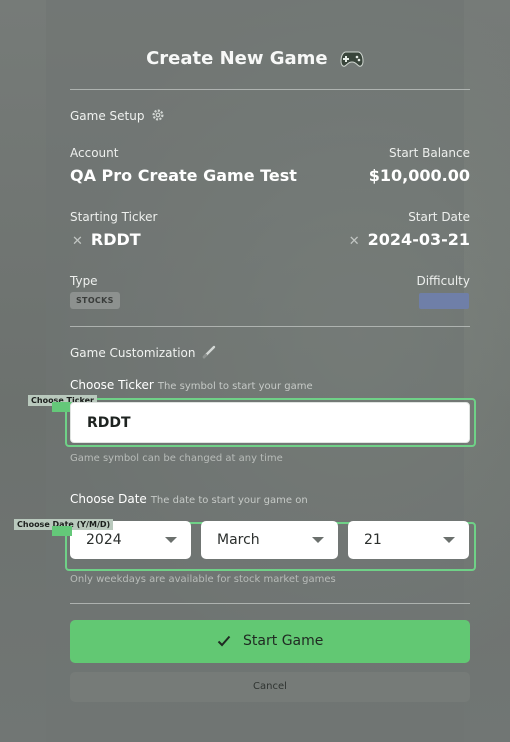  I want to click on modal-title: Create New Game, so click(255, 60).